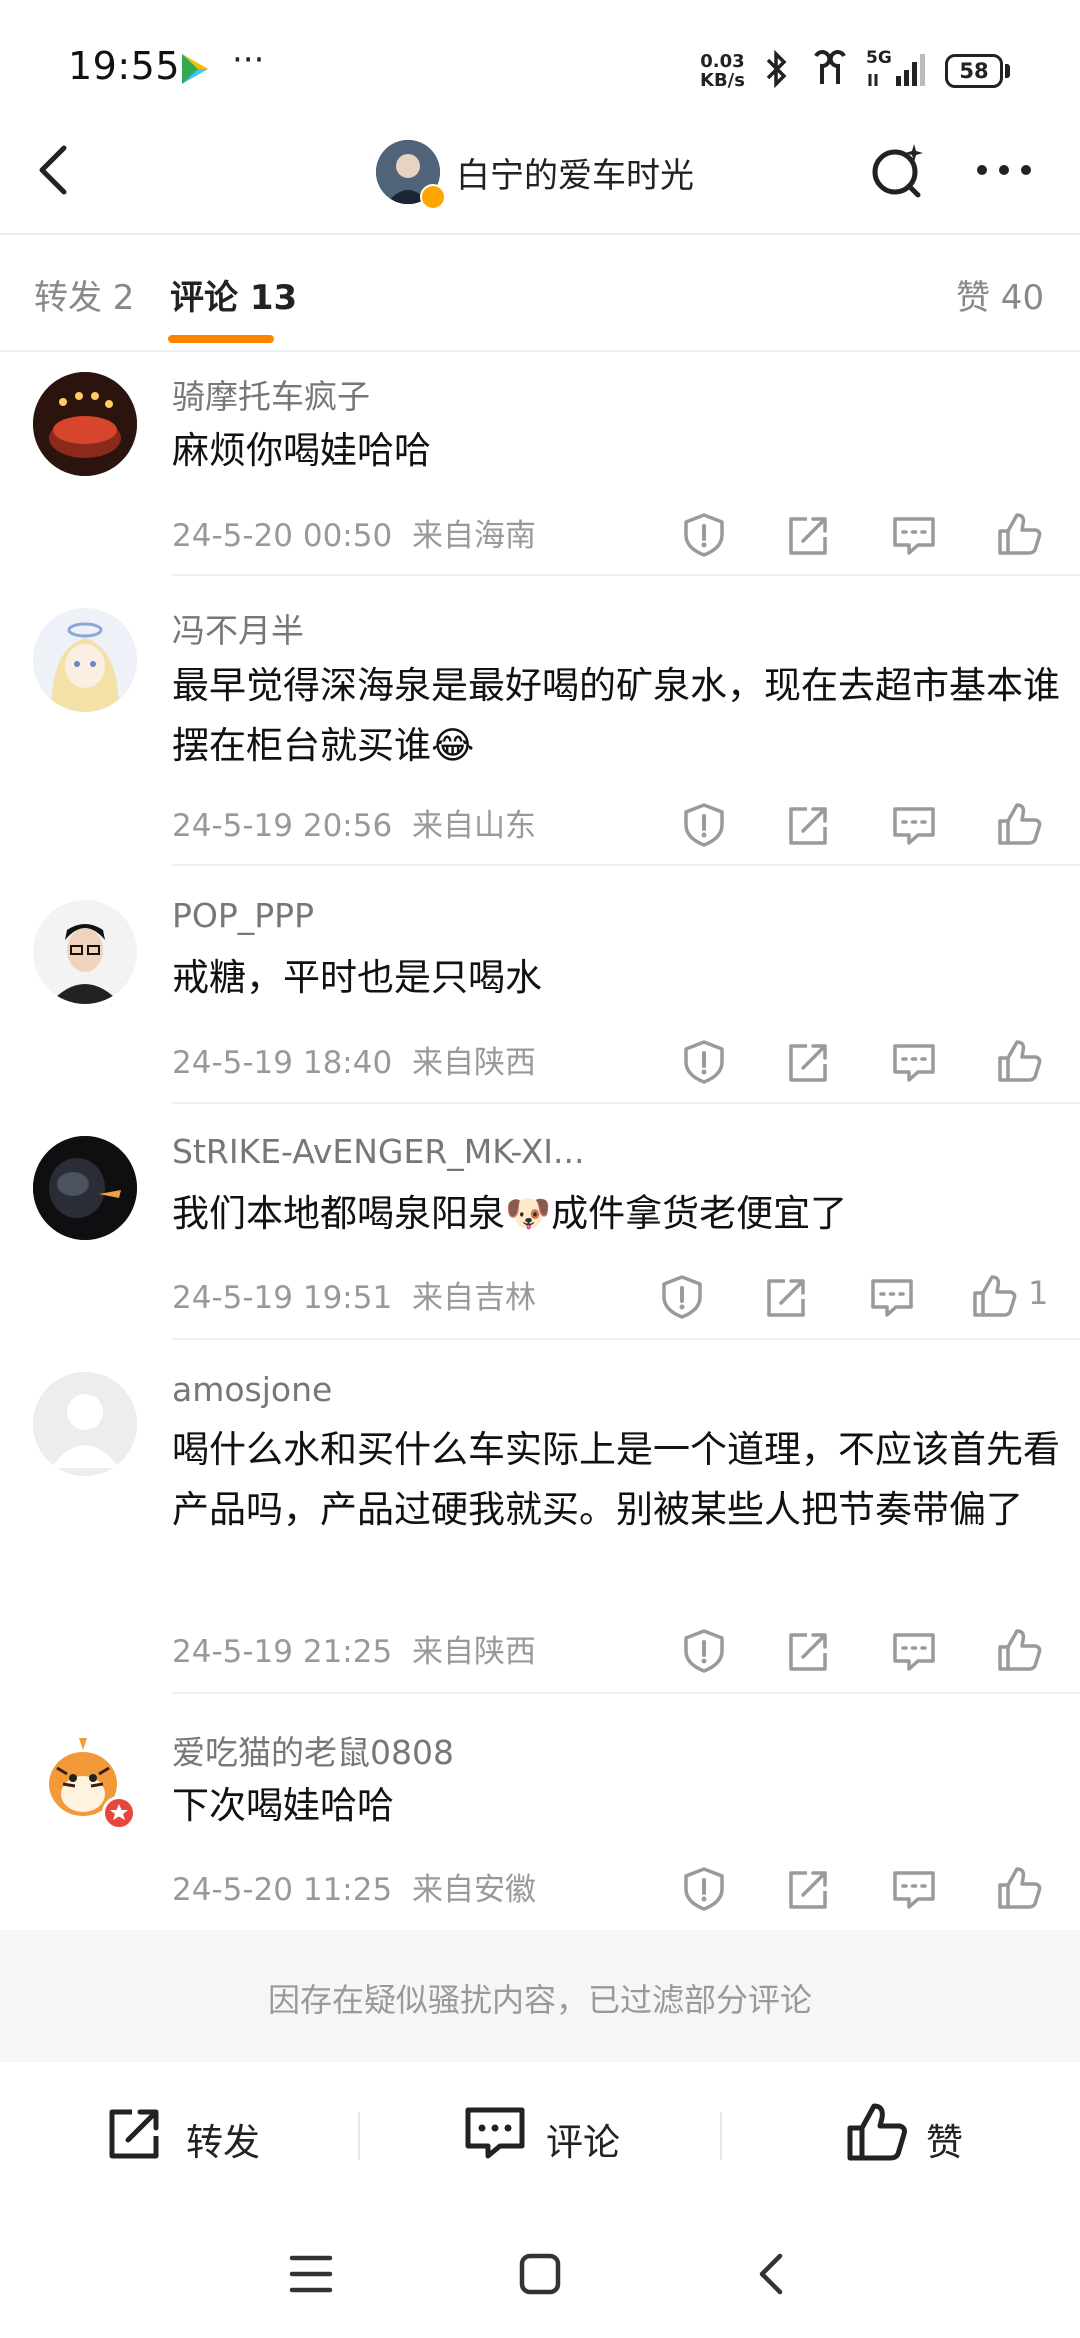  I want to click on commenter-name: 爱吃猫的老鼠0808, so click(313, 1750).